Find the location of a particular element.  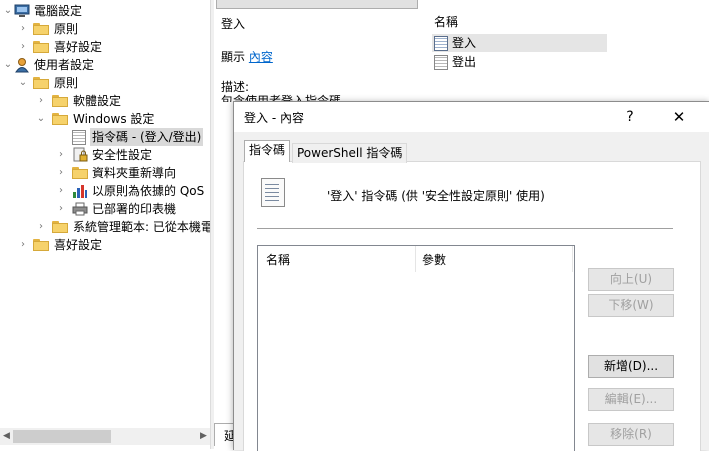

tree-item-user-preferences: › 喜好設定 is located at coordinates (105, 245).